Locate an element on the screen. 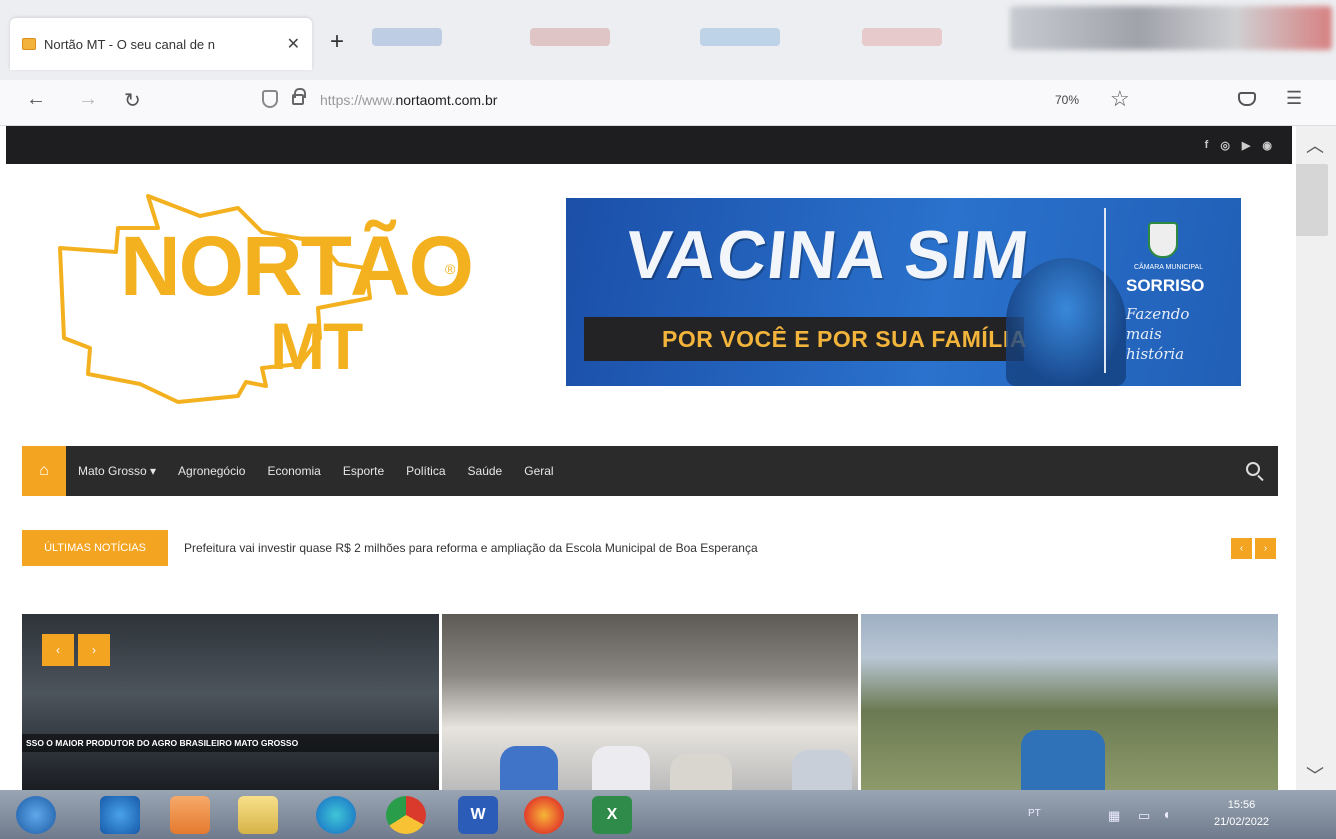  banner-figure-image is located at coordinates (1066, 322).